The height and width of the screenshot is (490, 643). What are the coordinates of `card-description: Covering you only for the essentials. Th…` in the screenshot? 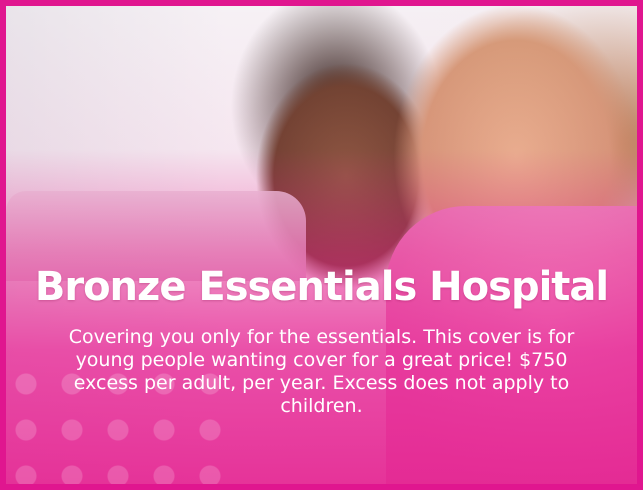 It's located at (321, 371).